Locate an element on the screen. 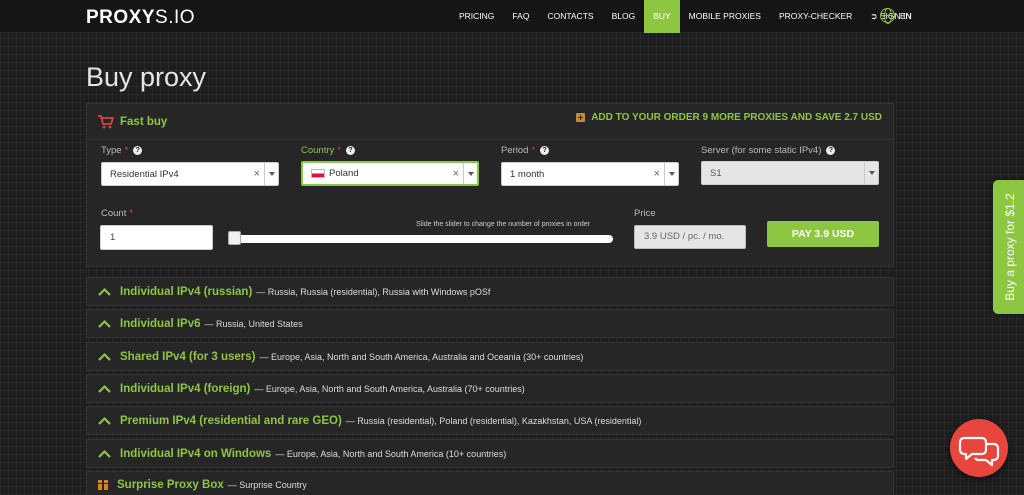  nav-mobile-proxies: MOBILE PROXIES is located at coordinates (725, 16).